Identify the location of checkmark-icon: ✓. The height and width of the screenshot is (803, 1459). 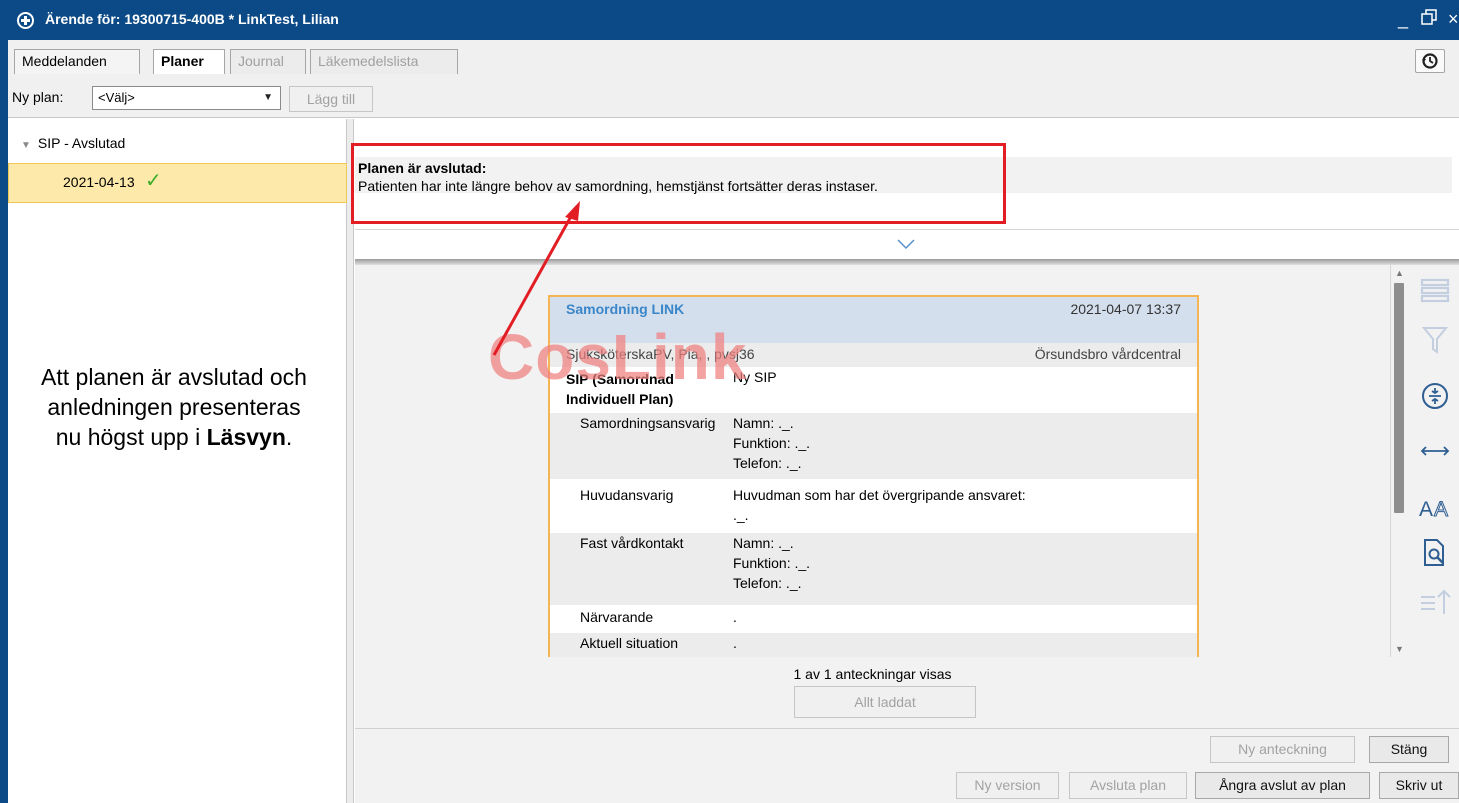
(153, 181).